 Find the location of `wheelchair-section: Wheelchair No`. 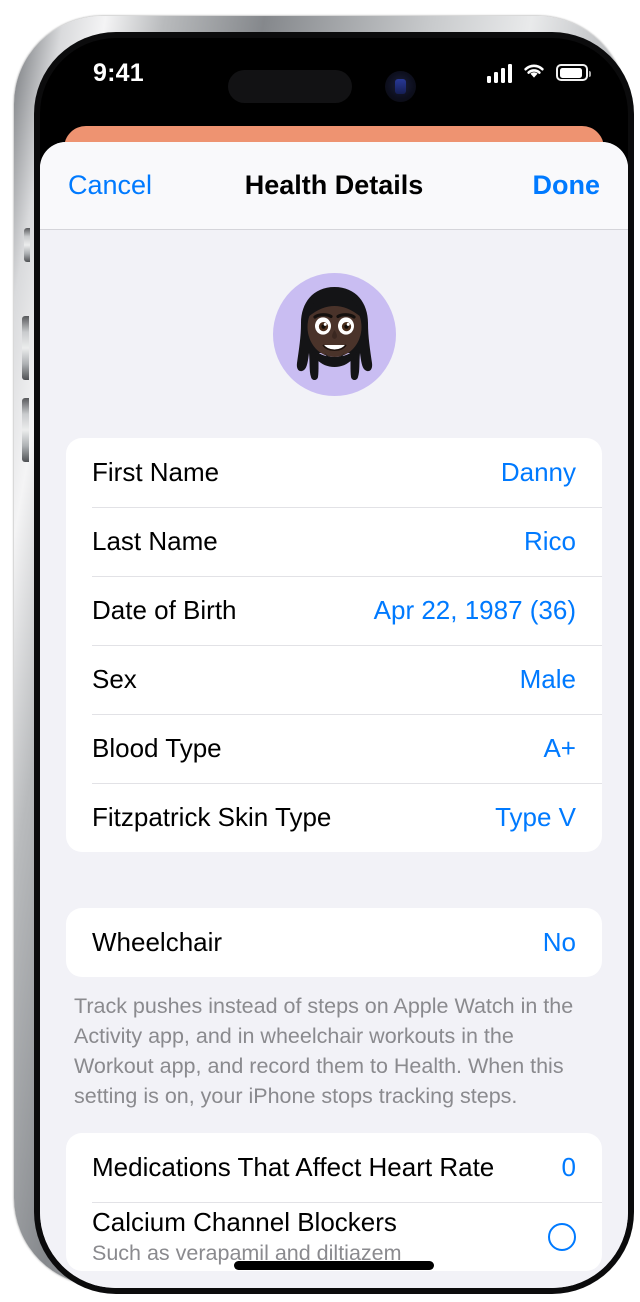

wheelchair-section: Wheelchair No is located at coordinates (334, 942).